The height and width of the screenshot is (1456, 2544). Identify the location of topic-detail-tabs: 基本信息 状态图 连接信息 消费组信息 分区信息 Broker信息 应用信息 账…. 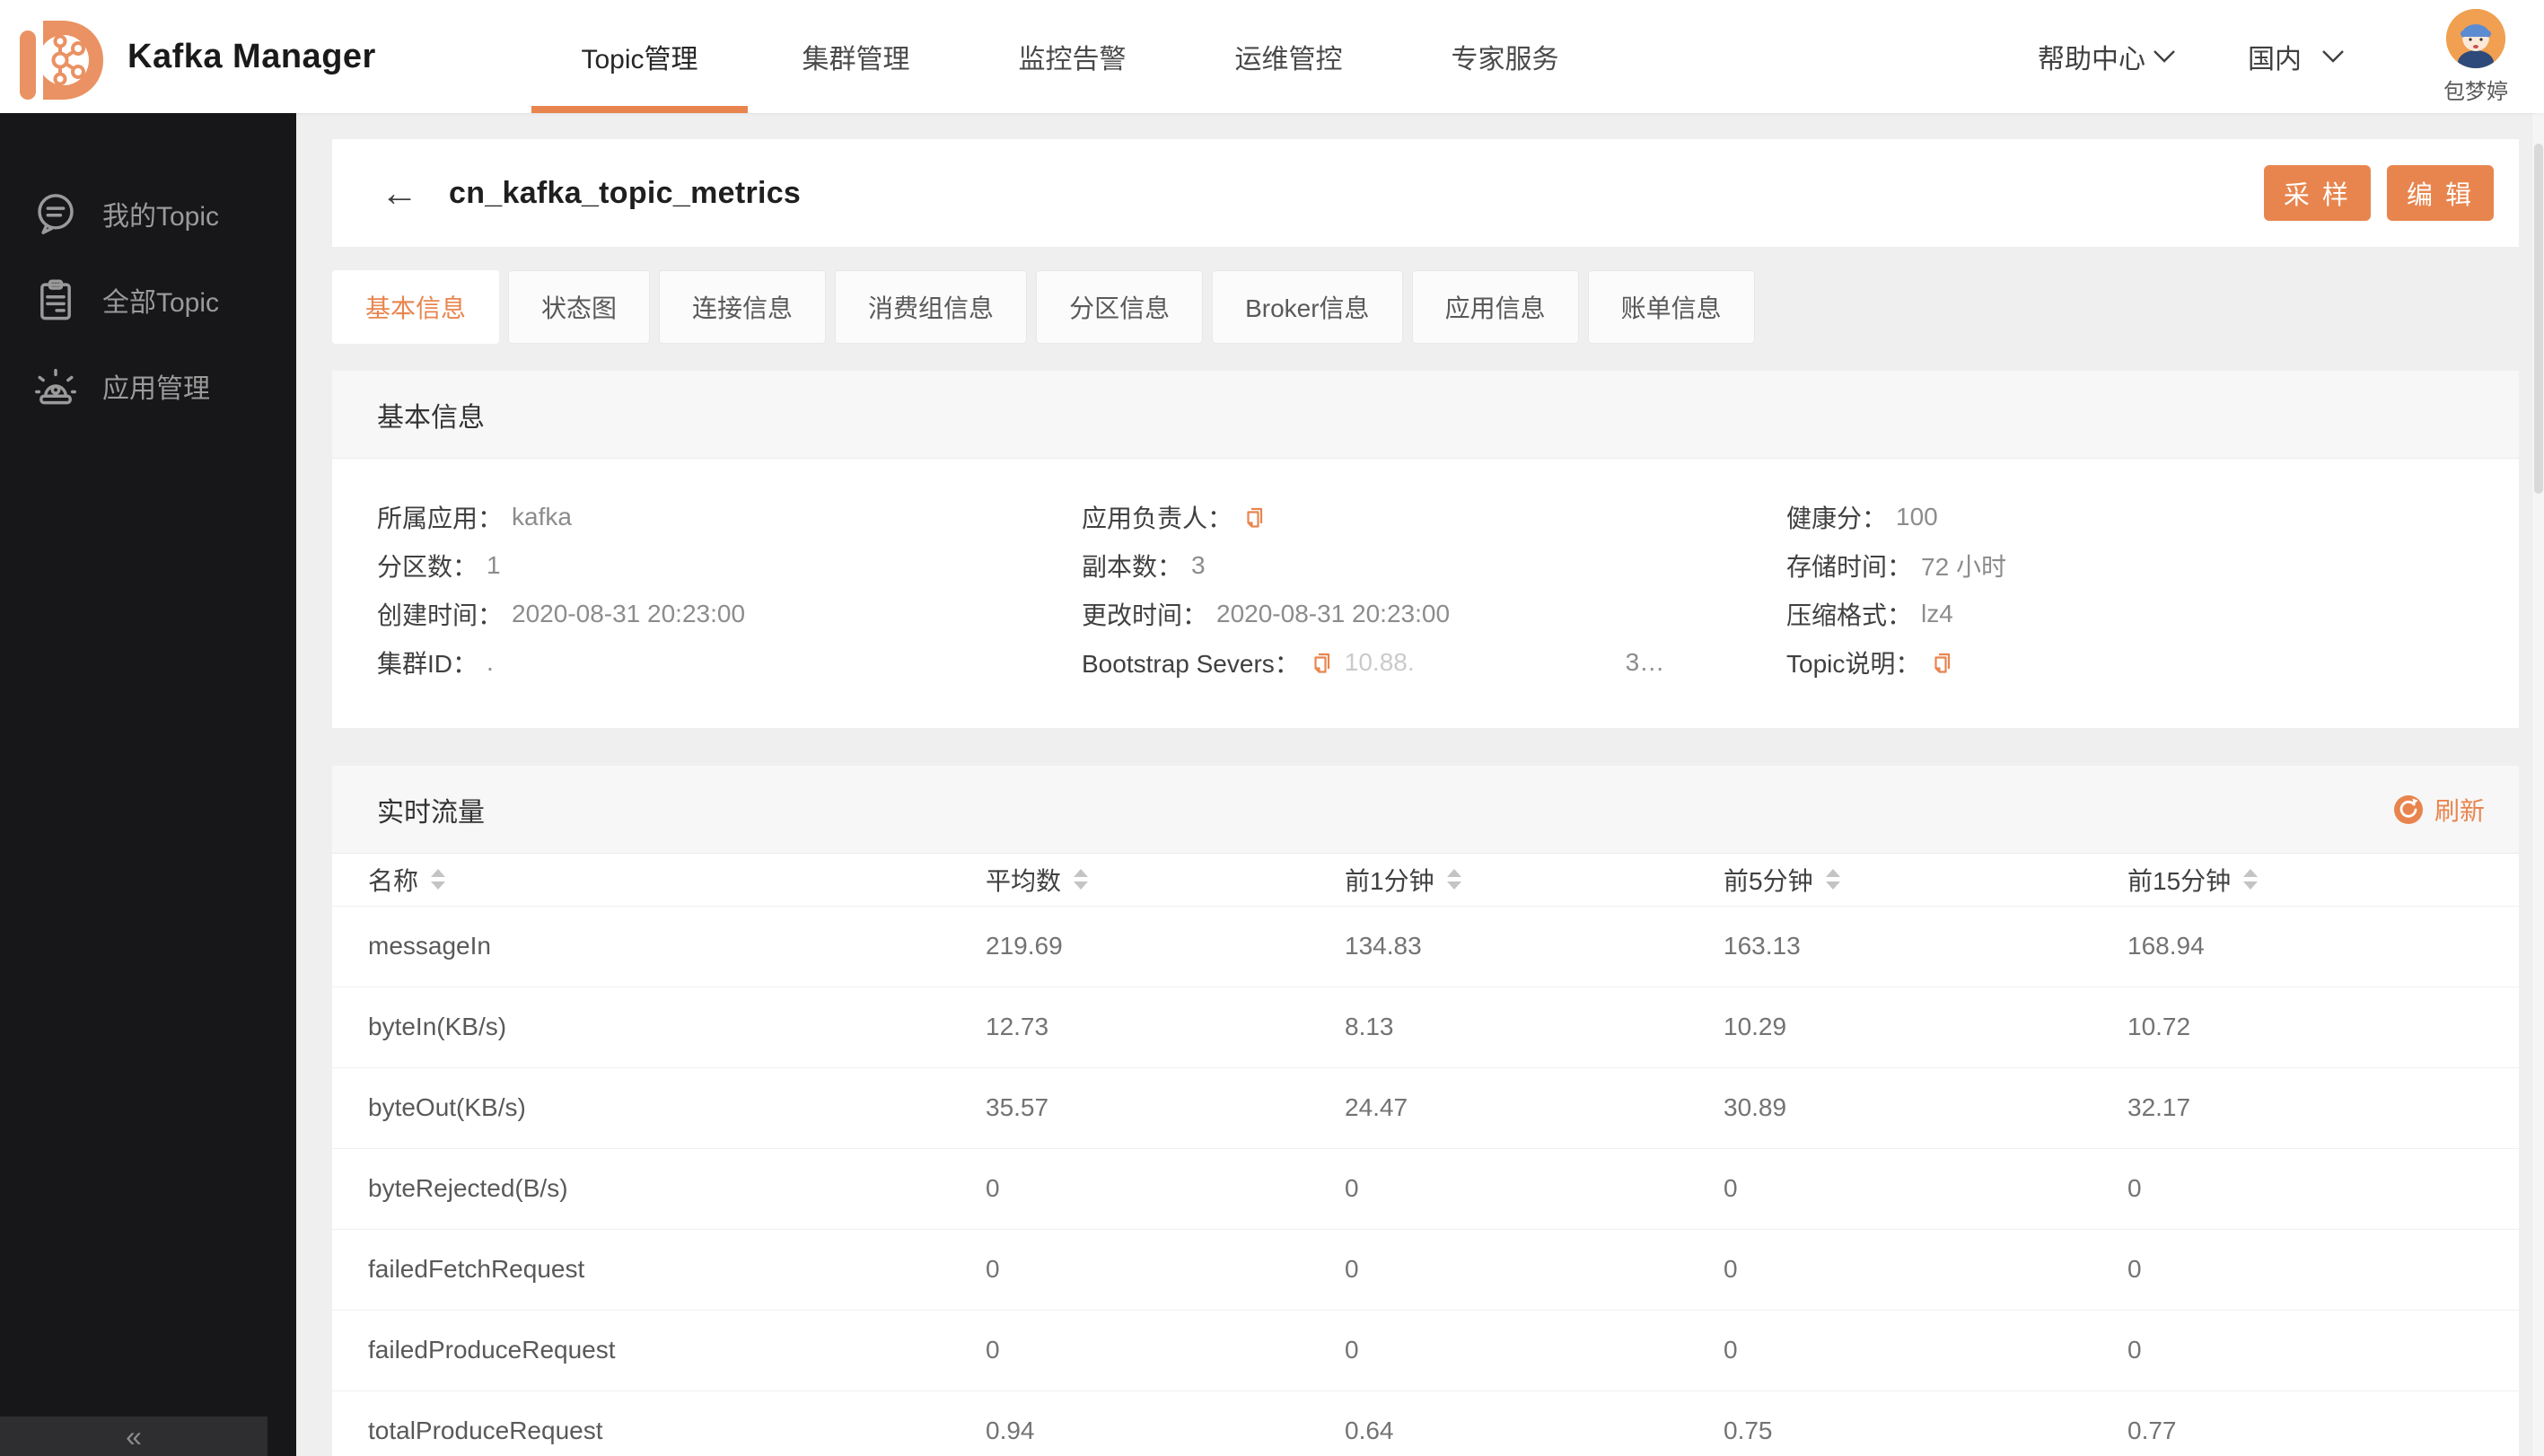
(1425, 307).